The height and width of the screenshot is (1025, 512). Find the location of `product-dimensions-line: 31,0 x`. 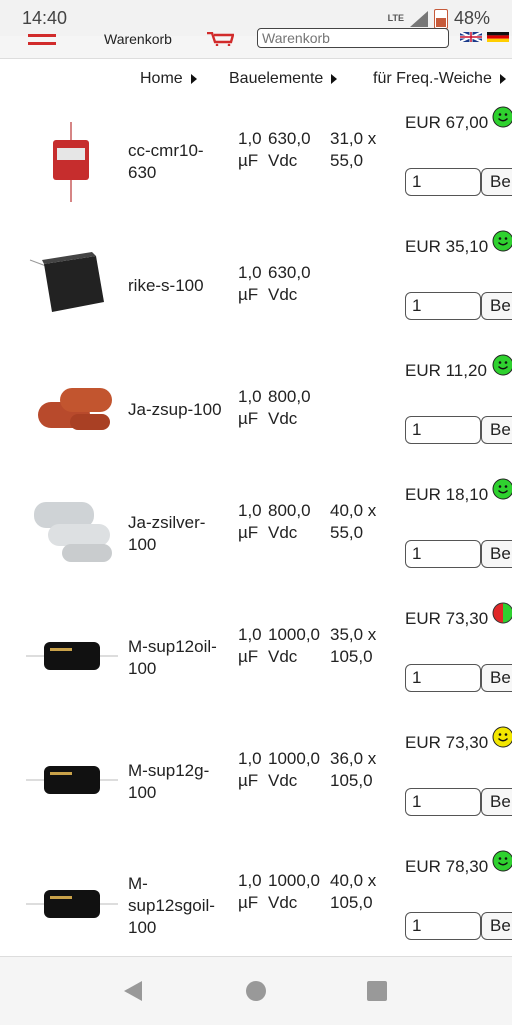

product-dimensions-line: 31,0 x is located at coordinates (353, 138).